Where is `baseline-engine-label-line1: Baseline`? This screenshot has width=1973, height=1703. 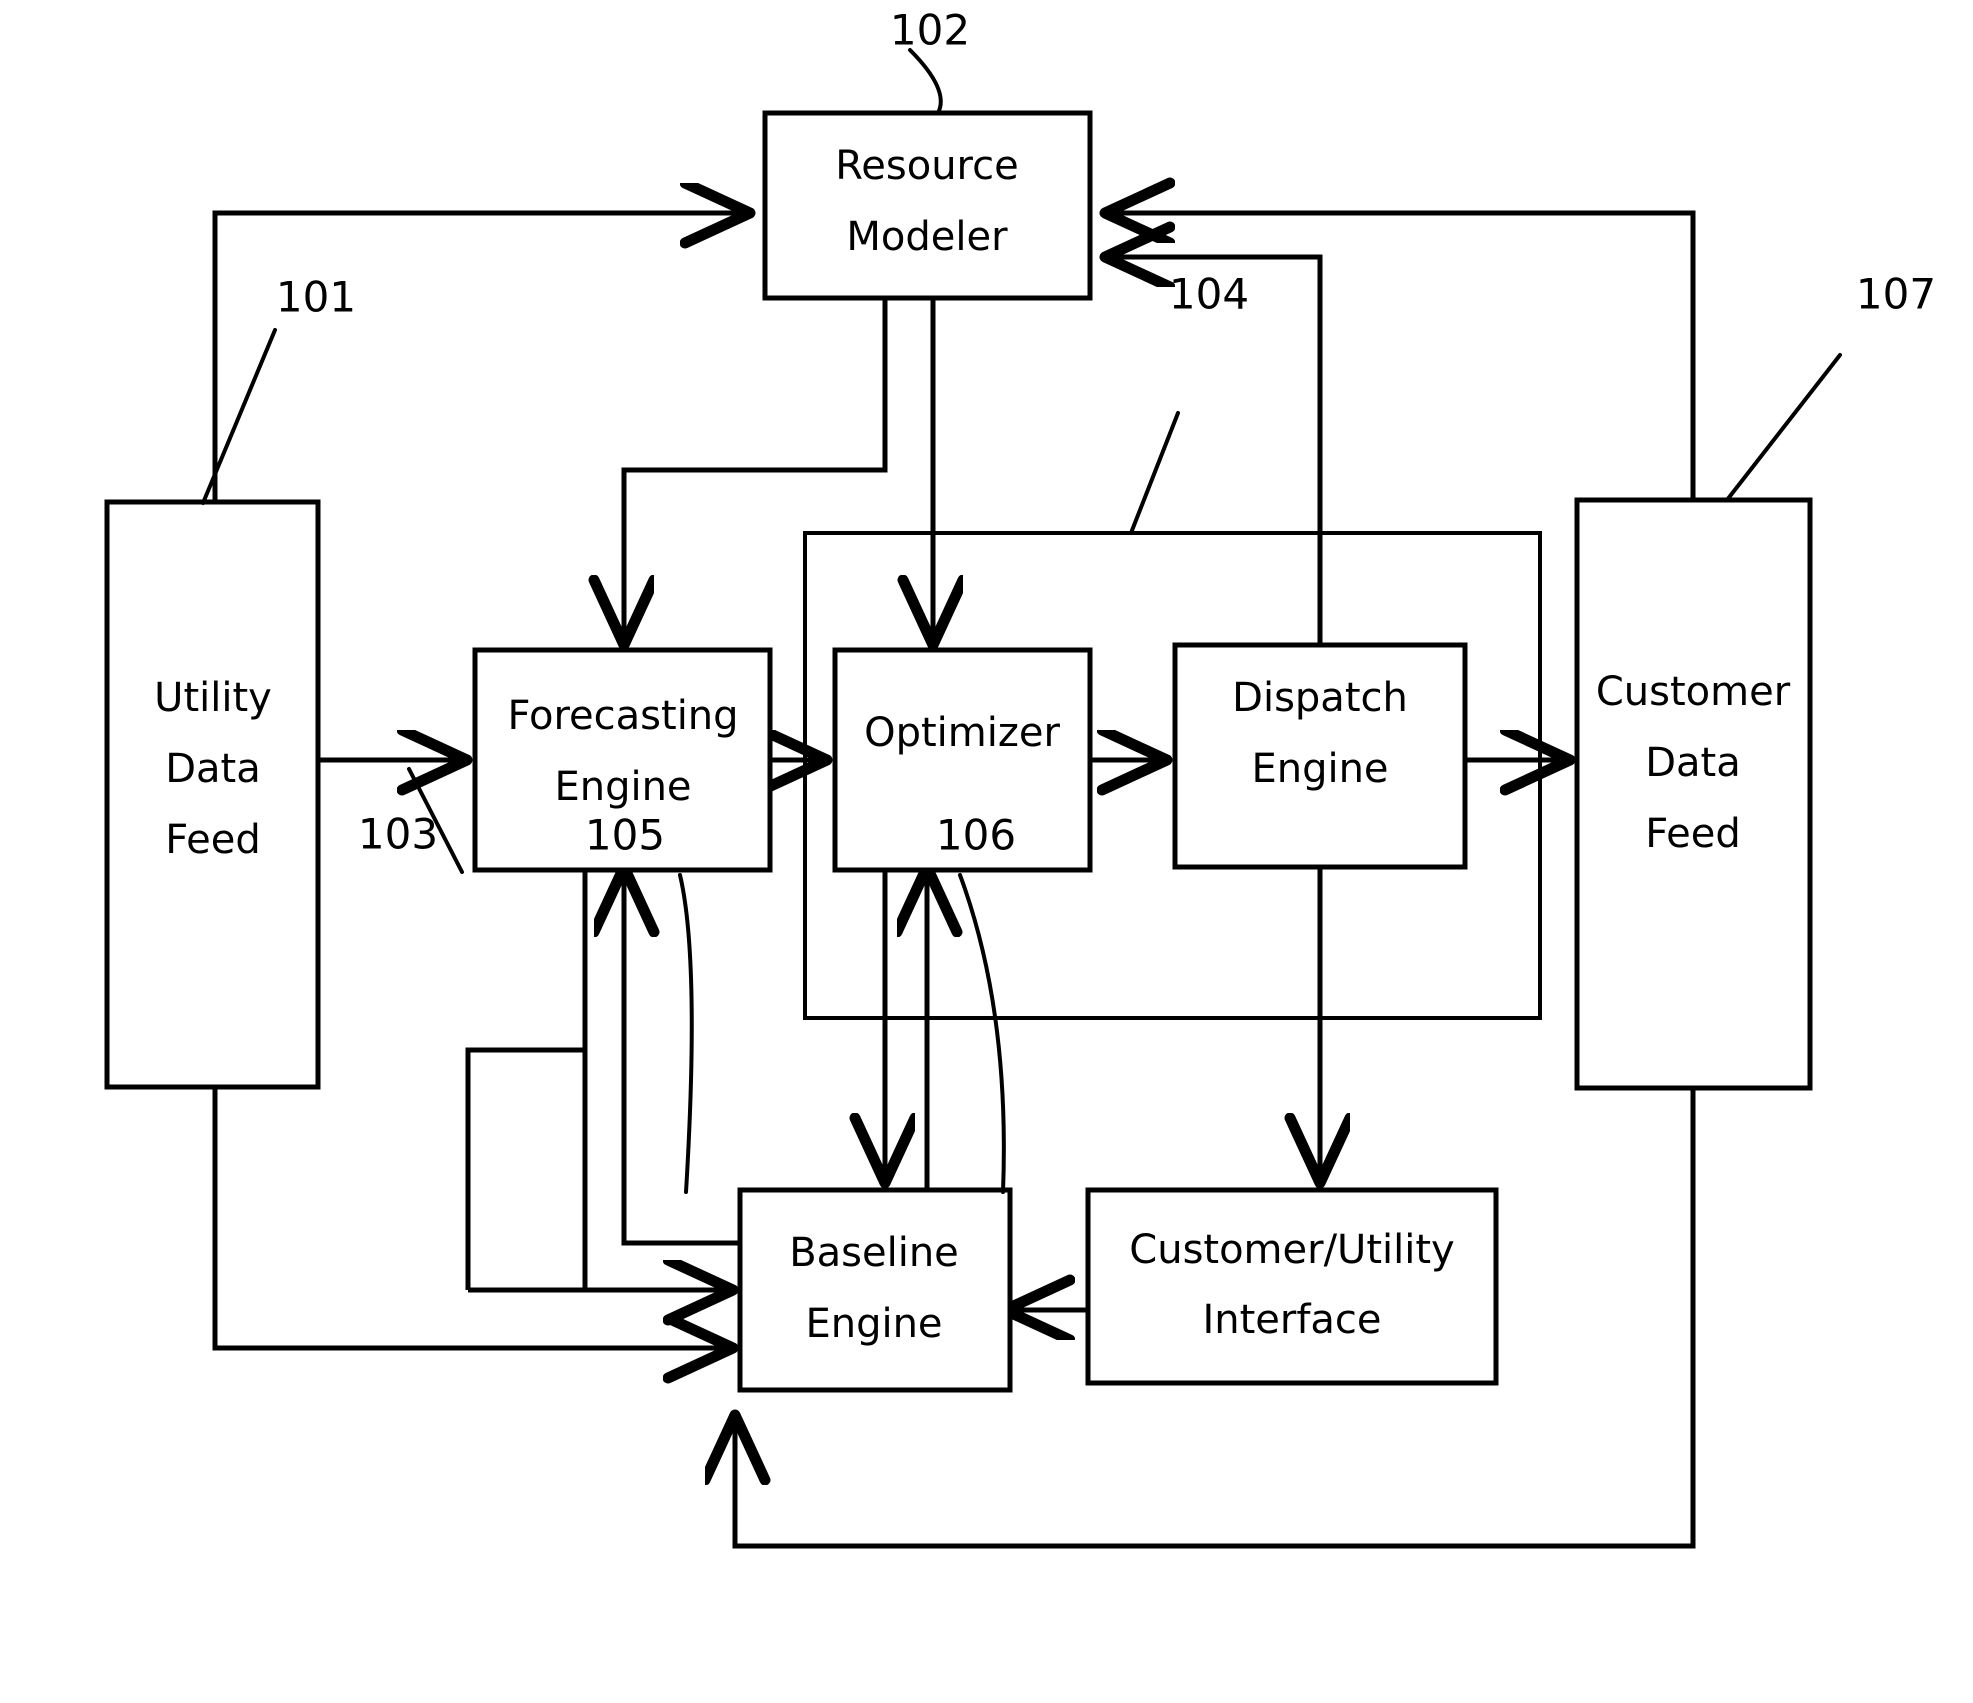 baseline-engine-label-line1: Baseline is located at coordinates (874, 1253).